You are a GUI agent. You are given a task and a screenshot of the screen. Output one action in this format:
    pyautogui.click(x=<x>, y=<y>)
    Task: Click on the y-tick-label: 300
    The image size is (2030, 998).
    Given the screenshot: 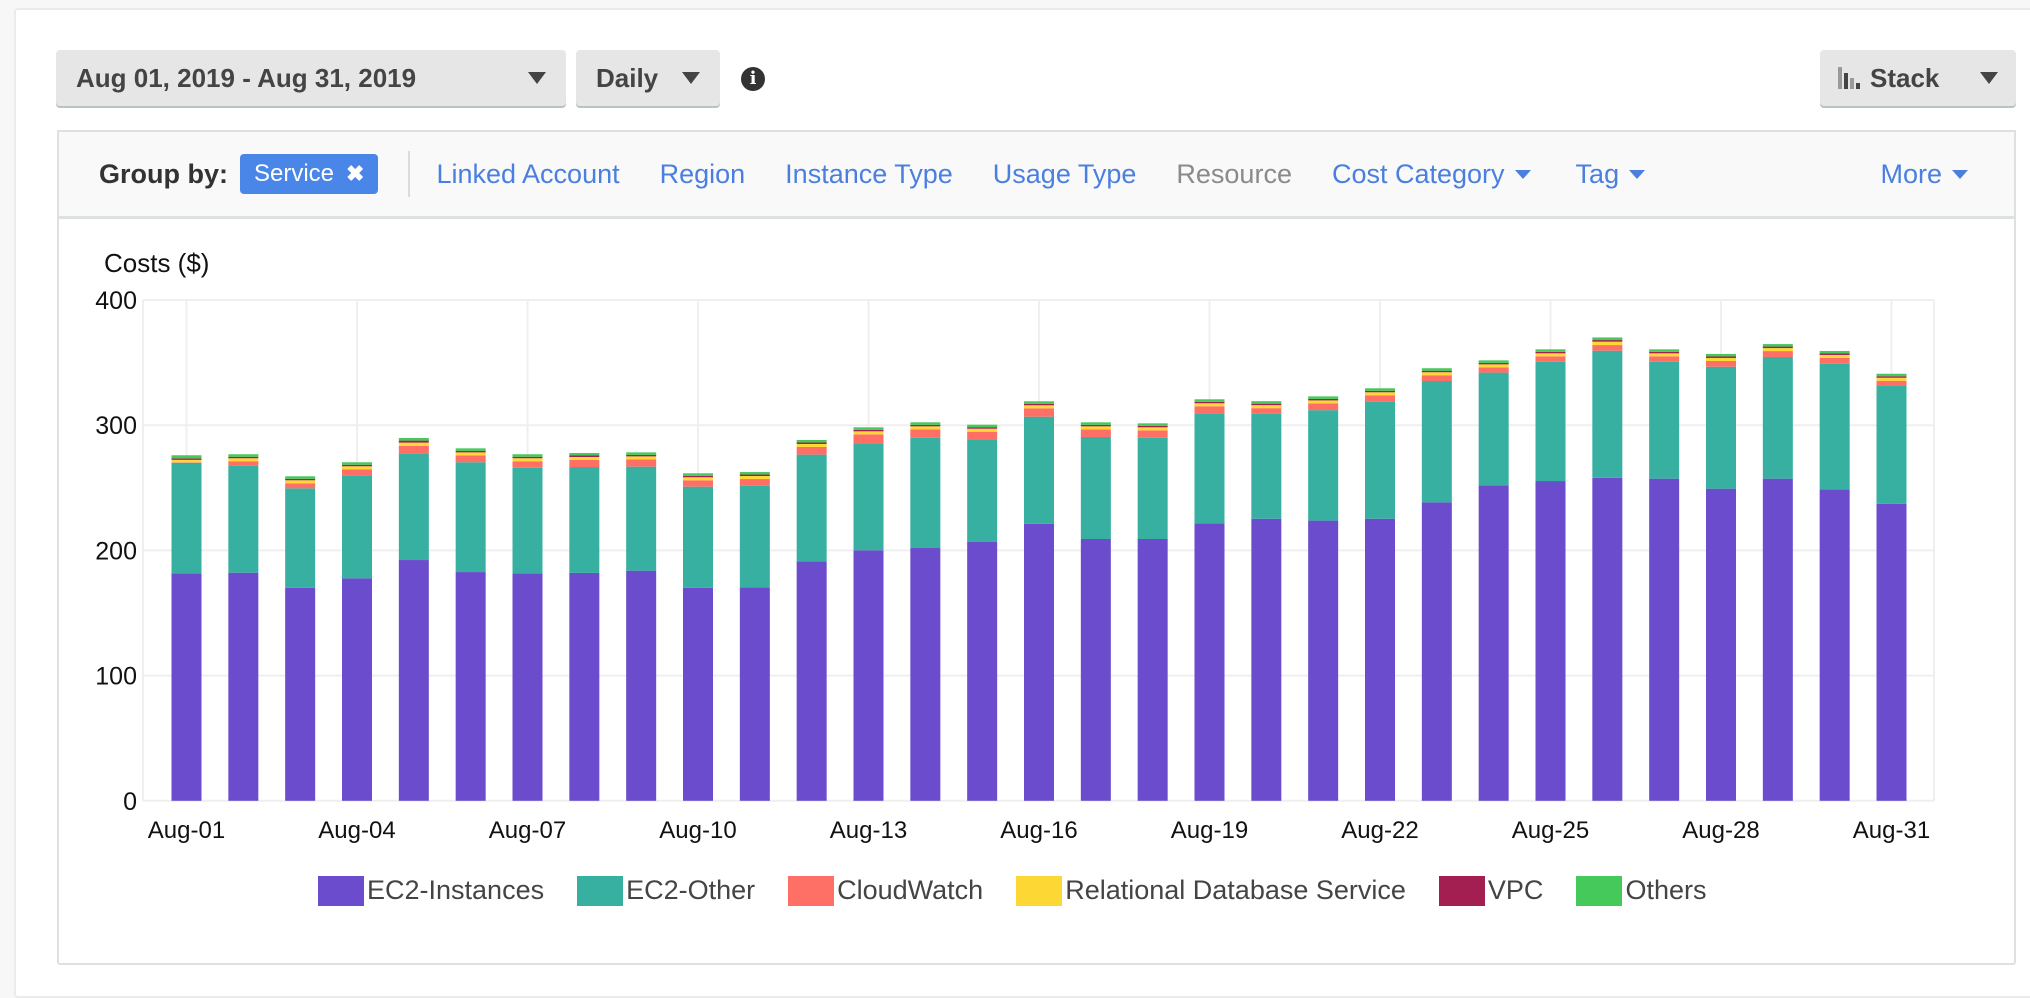 What is the action you would take?
    pyautogui.click(x=116, y=426)
    